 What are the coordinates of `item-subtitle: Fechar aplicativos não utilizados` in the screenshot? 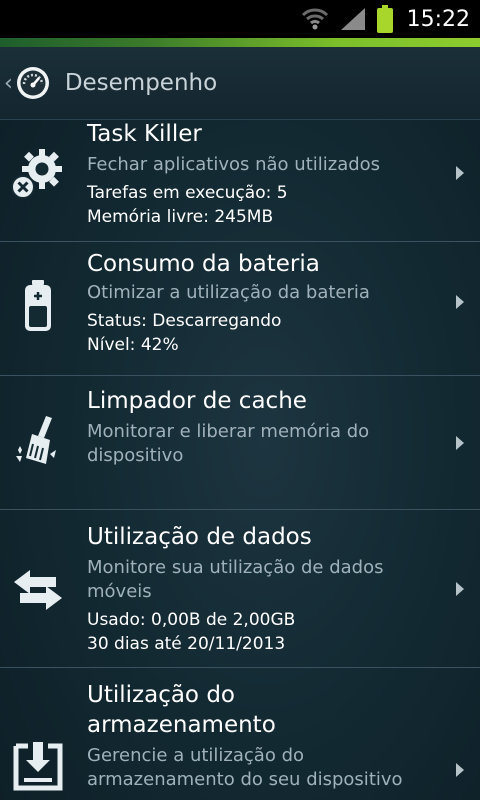 It's located at (234, 164).